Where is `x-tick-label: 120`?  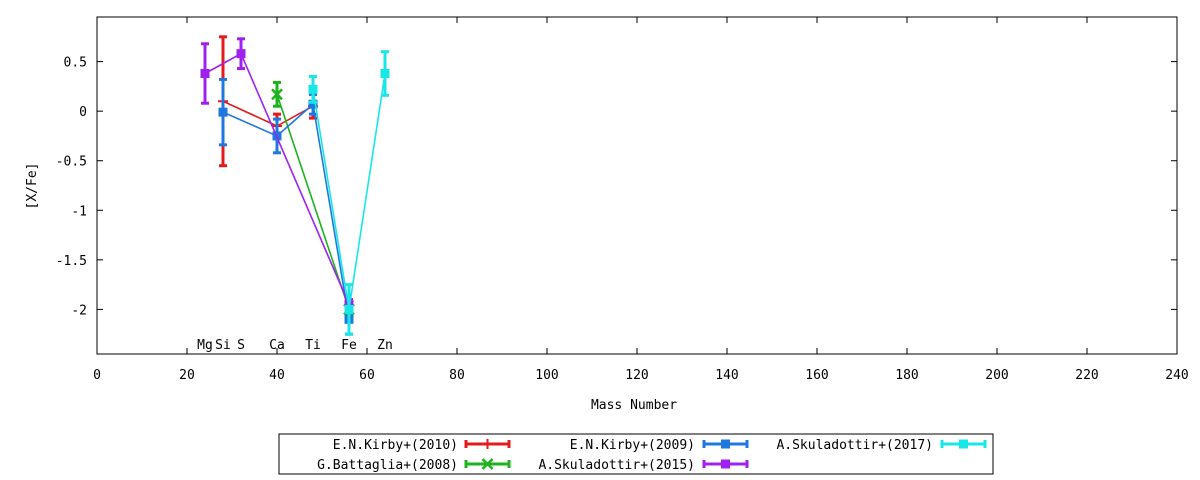 x-tick-label: 120 is located at coordinates (636, 375).